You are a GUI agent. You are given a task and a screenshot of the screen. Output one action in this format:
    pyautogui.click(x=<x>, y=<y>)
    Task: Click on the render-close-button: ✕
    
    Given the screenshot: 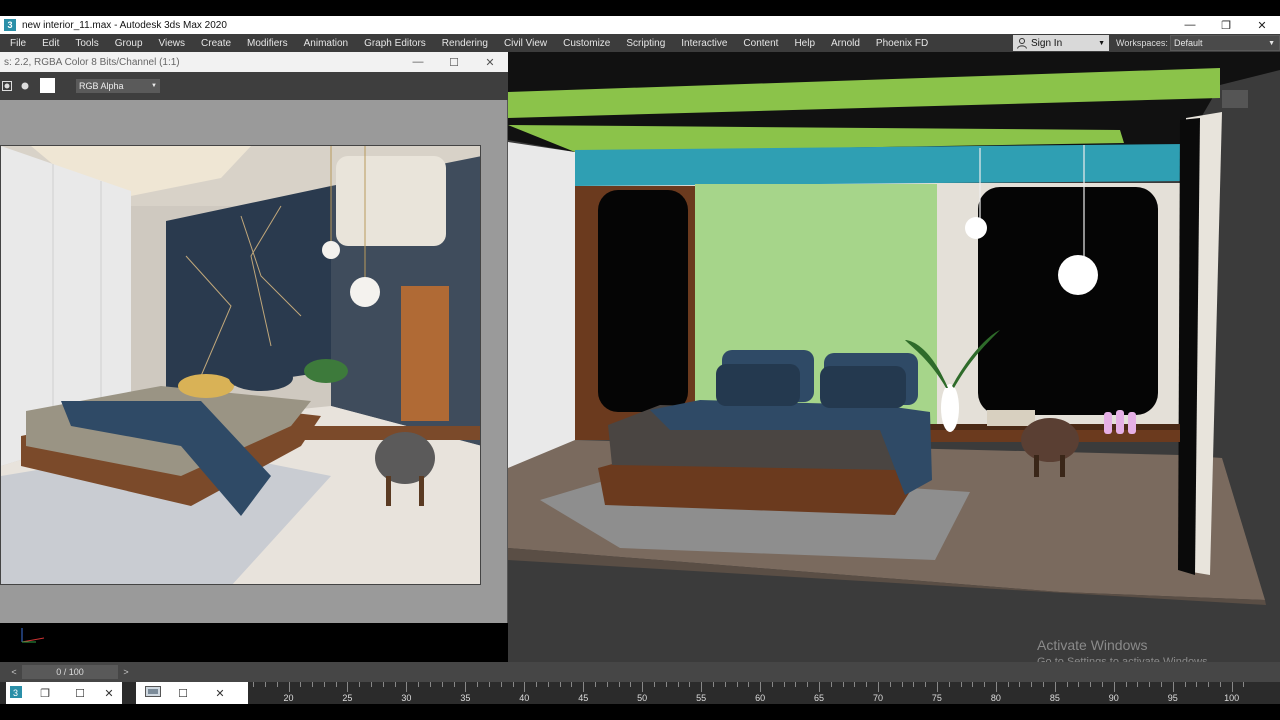 What is the action you would take?
    pyautogui.click(x=490, y=62)
    